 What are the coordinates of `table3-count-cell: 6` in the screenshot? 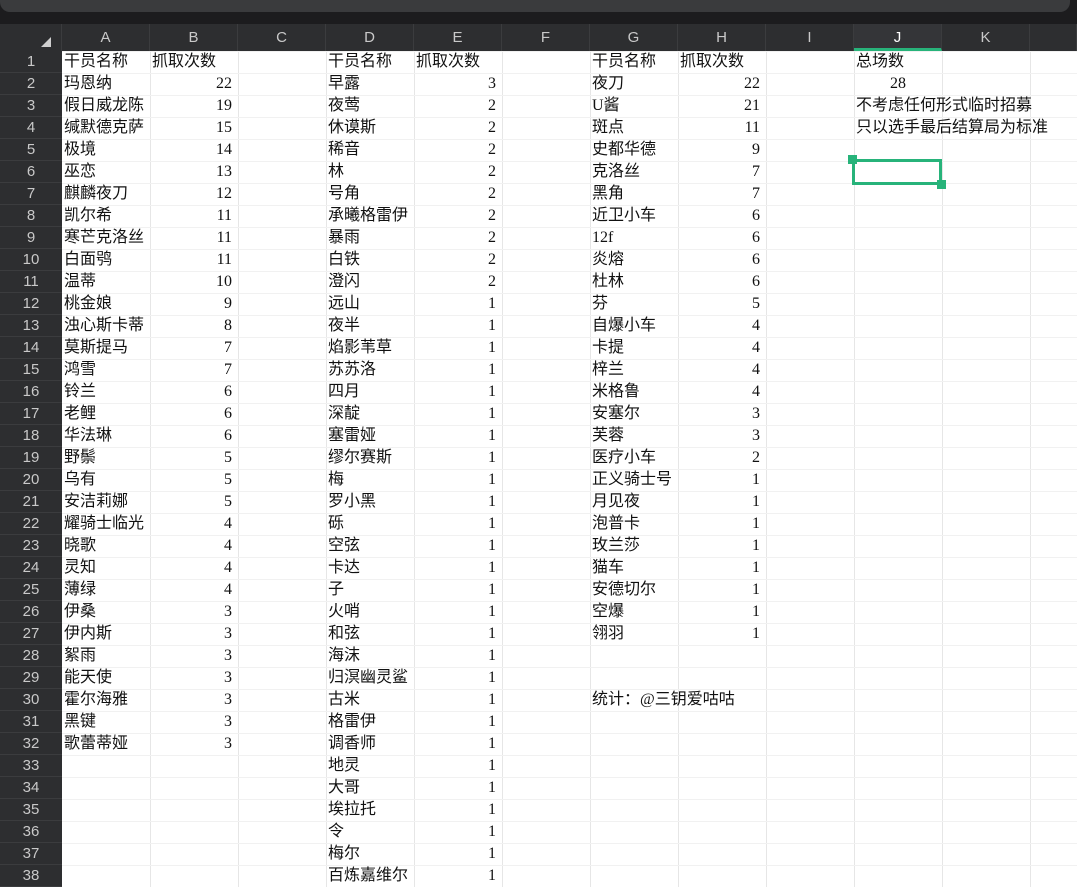 It's located at (722, 238).